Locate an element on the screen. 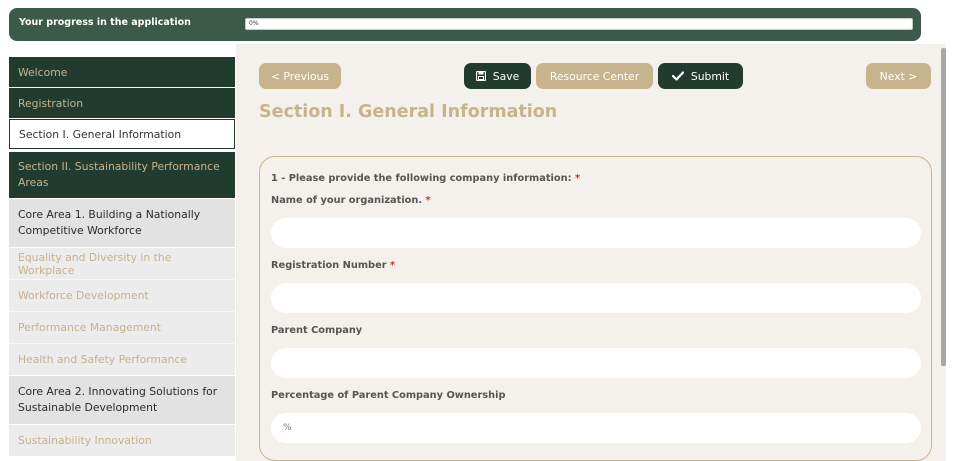 This screenshot has width=970, height=461. parent-company-input is located at coordinates (596, 363).